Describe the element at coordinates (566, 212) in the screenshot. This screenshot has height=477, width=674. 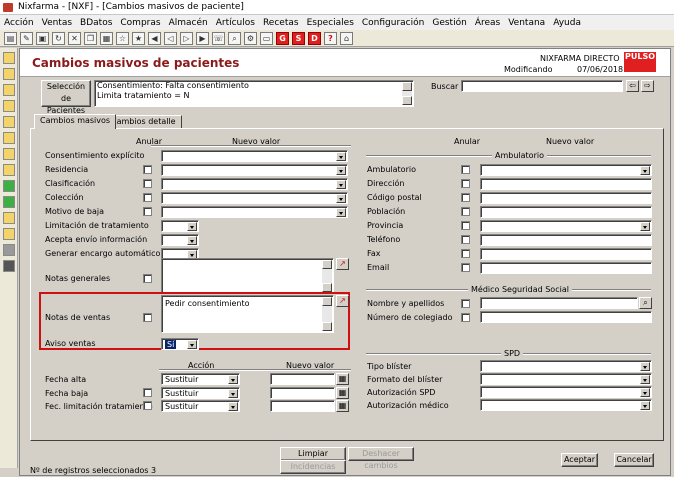
I see `poblacion-input` at that location.